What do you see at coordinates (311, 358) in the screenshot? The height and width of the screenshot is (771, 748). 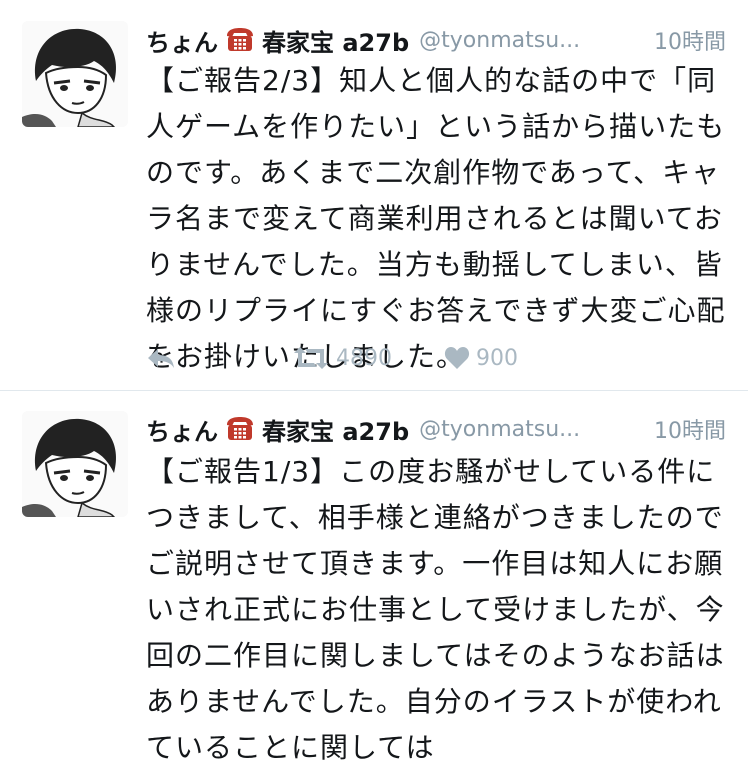 I see `retweet-icon` at bounding box center [311, 358].